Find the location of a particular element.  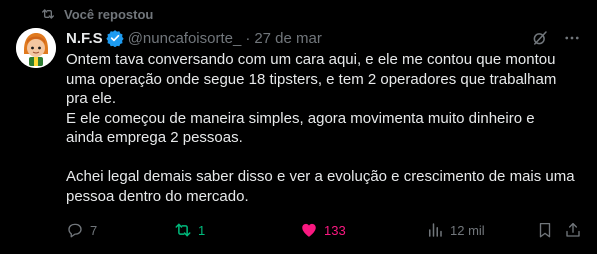

header-actions is located at coordinates (556, 38).